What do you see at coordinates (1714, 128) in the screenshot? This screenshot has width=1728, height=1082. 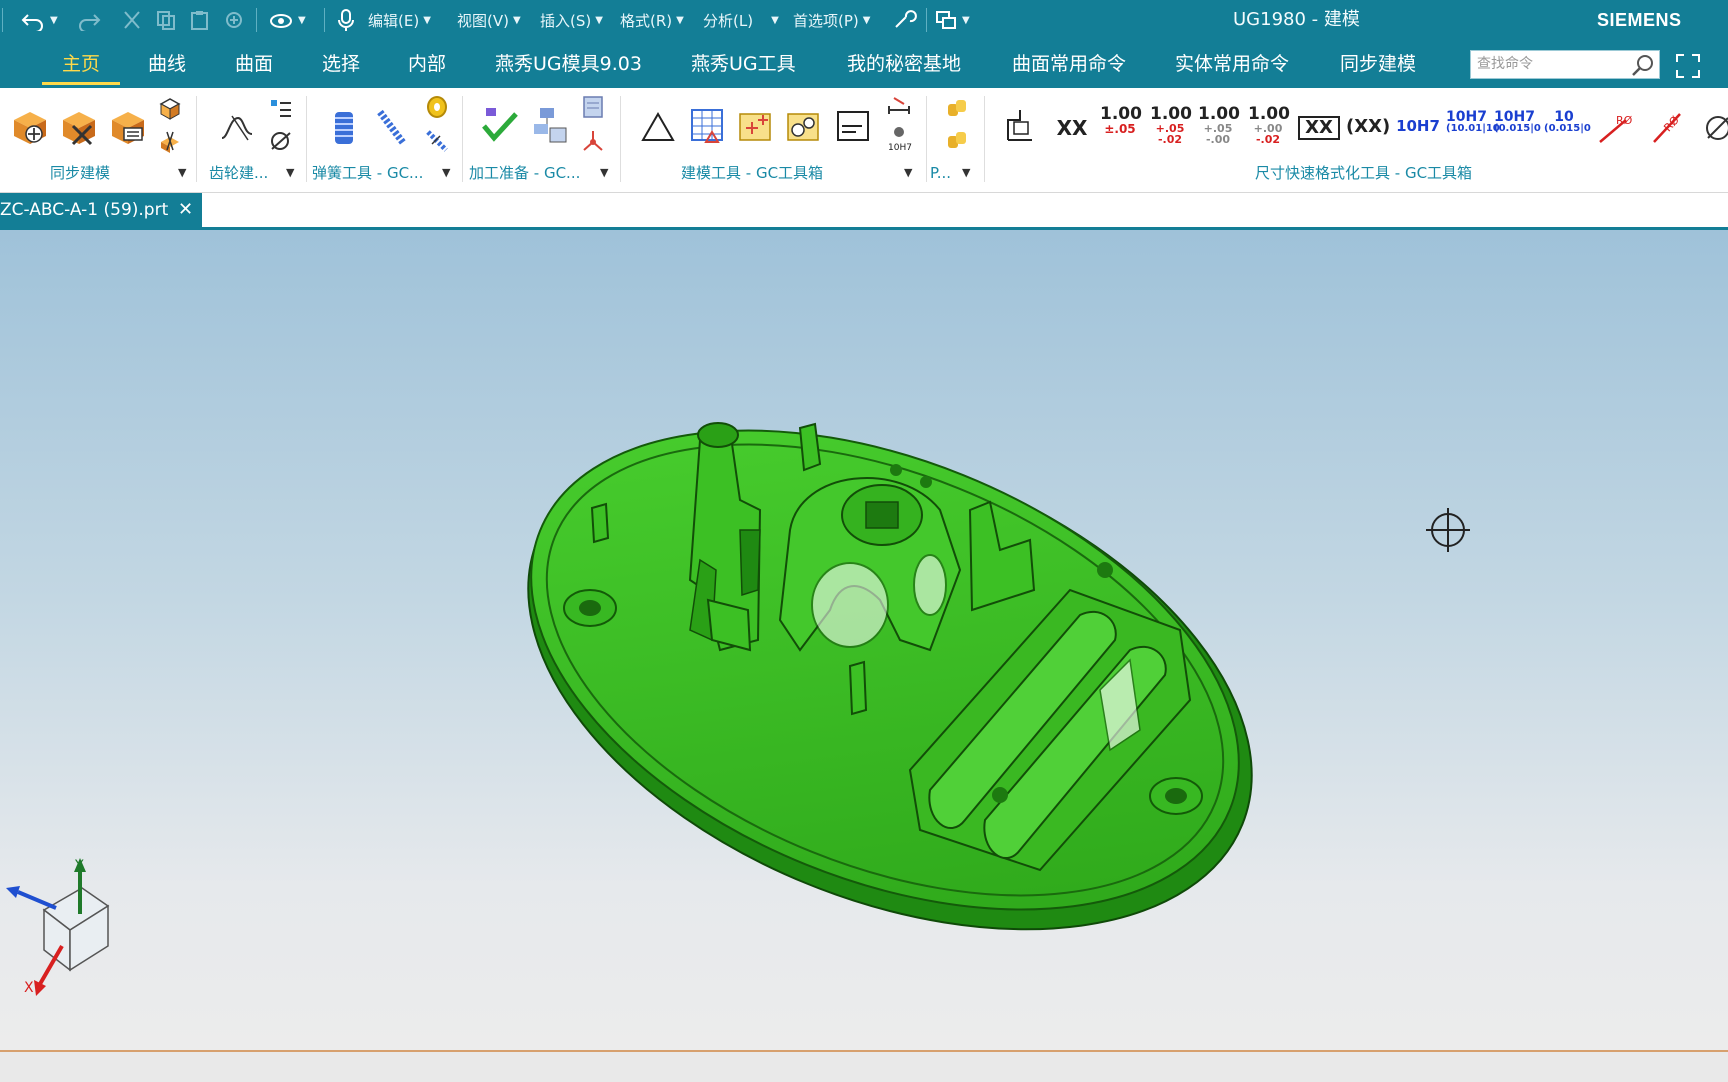 I see `diameter-icon` at bounding box center [1714, 128].